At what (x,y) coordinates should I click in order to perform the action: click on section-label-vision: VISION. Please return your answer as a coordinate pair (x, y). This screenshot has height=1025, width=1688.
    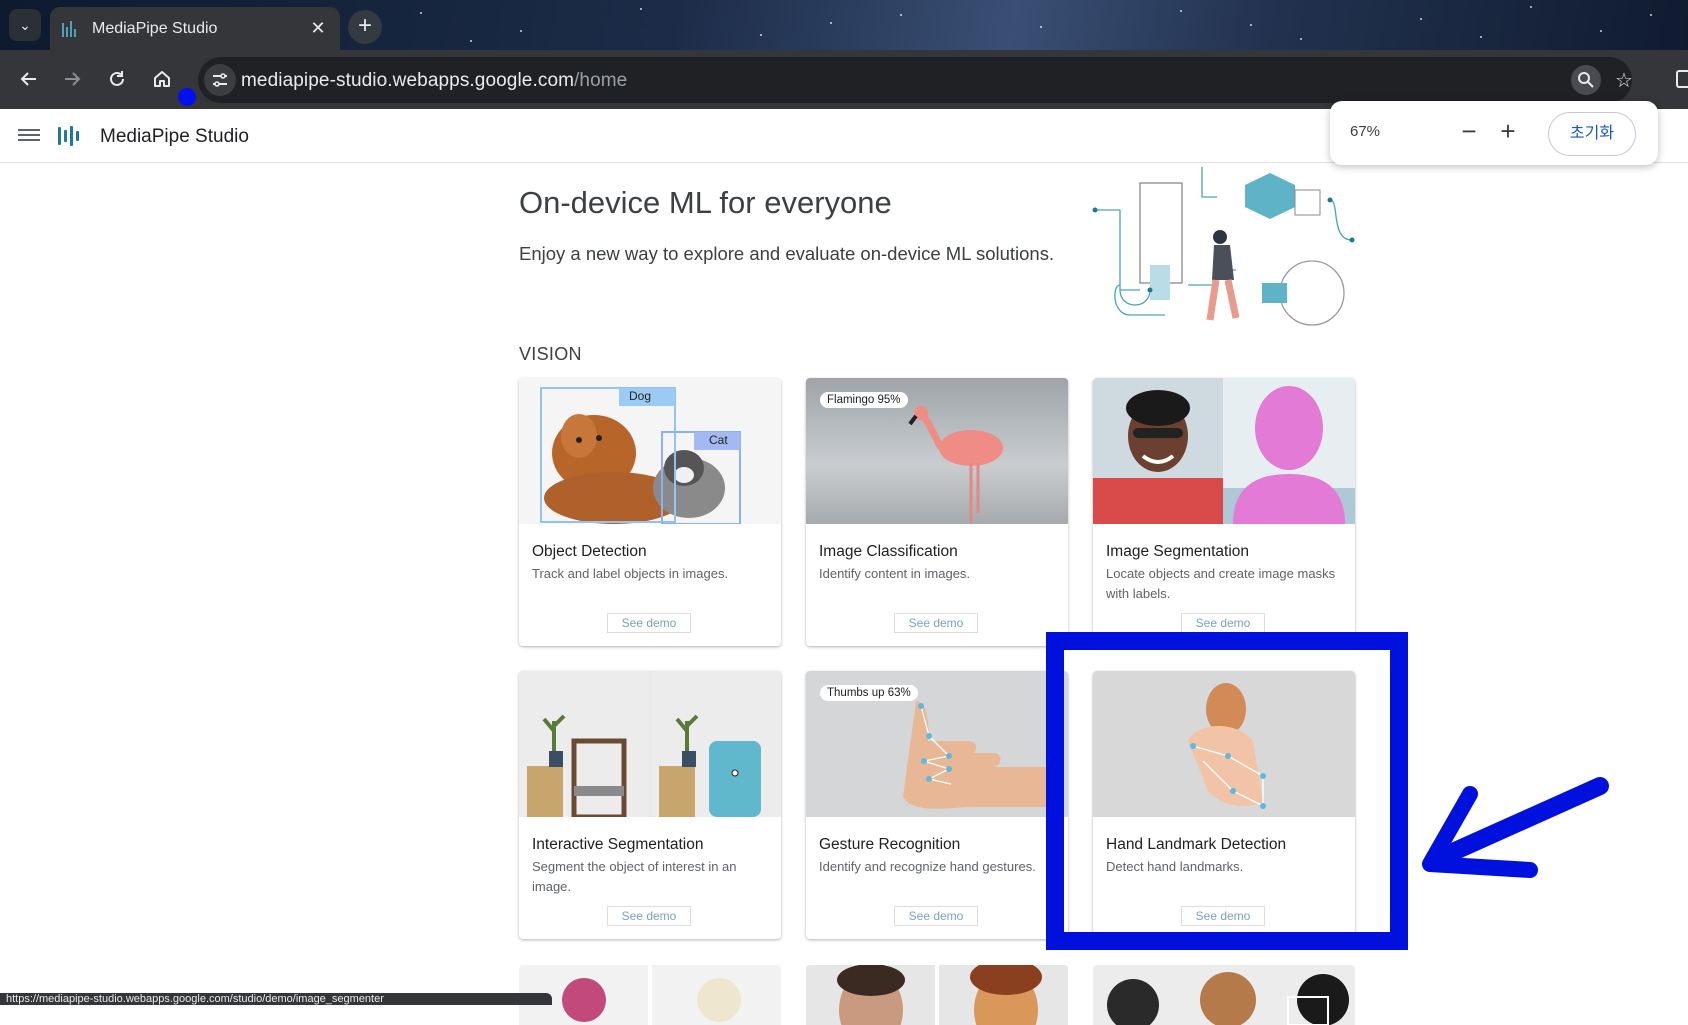
    Looking at the image, I should click on (550, 354).